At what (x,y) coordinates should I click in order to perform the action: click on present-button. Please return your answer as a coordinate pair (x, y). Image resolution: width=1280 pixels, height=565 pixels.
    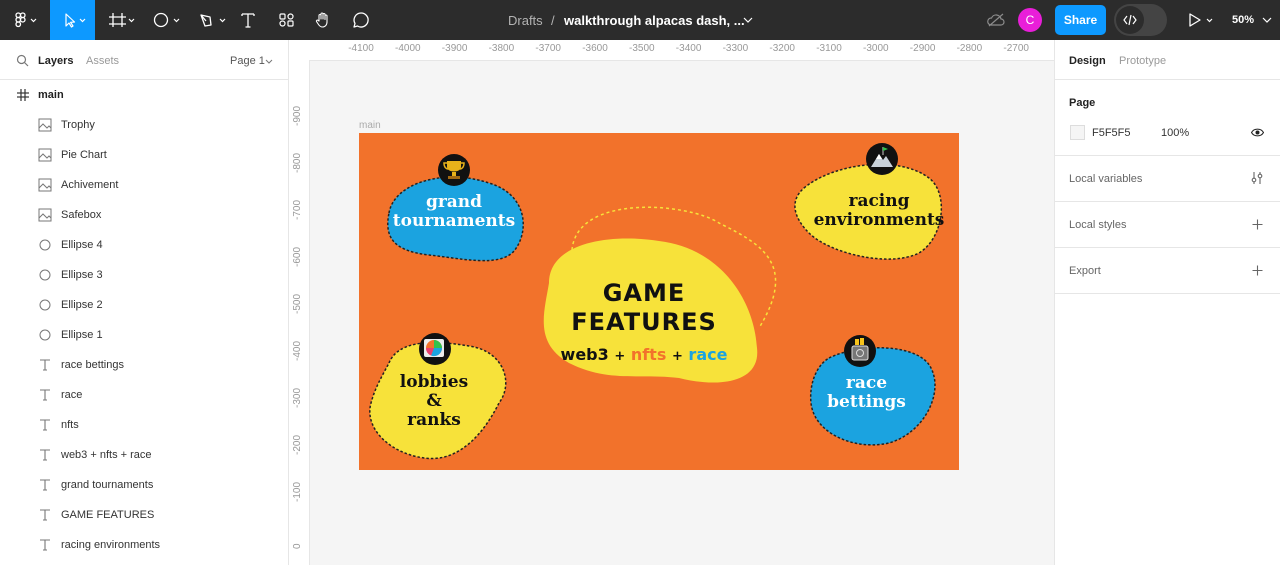
    Looking at the image, I should click on (1202, 20).